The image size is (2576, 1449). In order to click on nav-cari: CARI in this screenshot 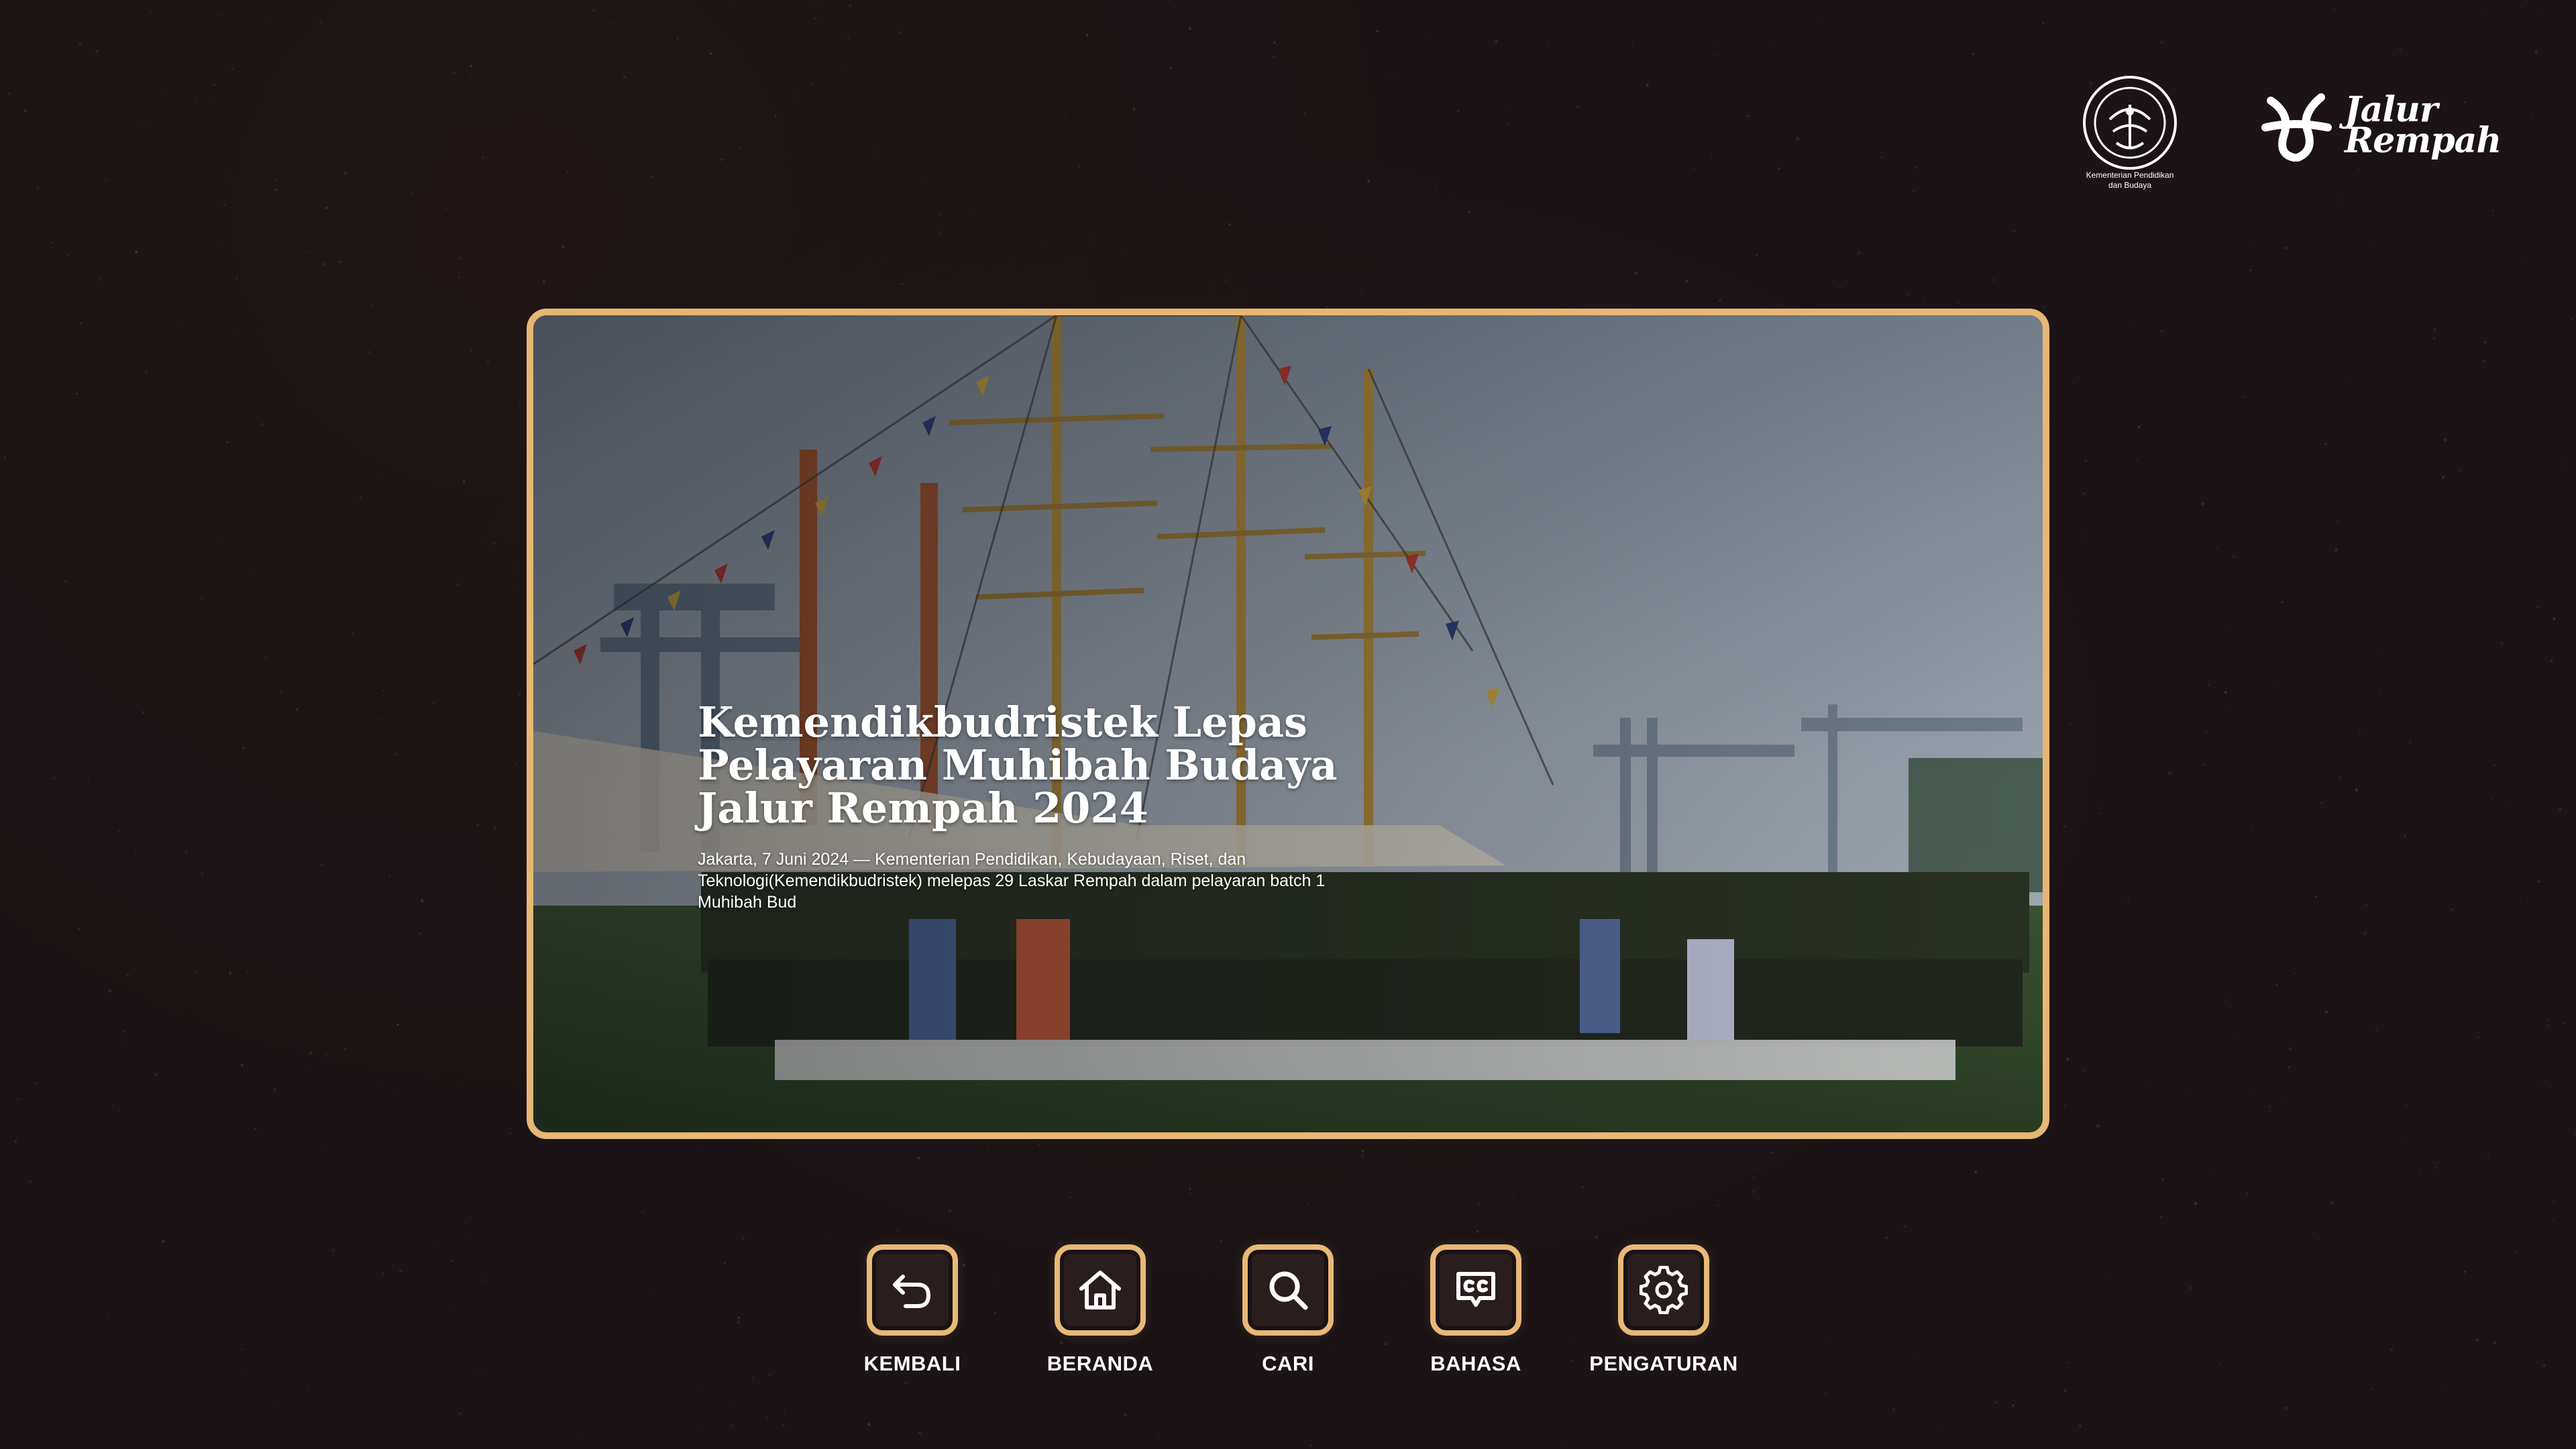, I will do `click(1288, 1314)`.